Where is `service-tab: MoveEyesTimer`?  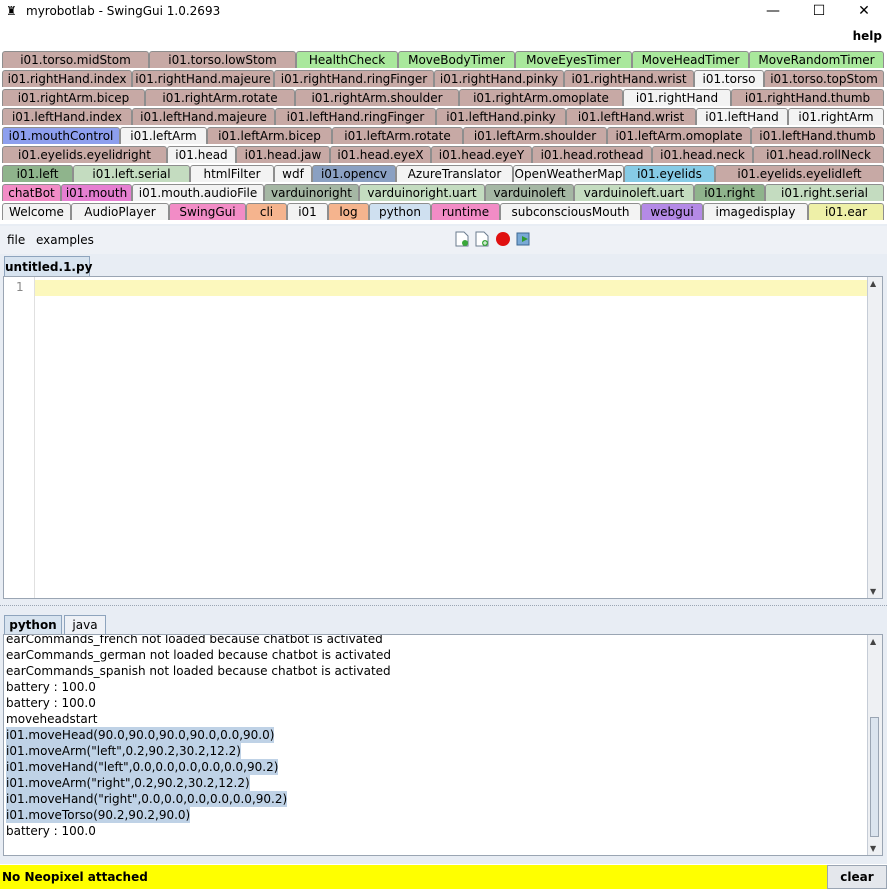 service-tab: MoveEyesTimer is located at coordinates (573, 59).